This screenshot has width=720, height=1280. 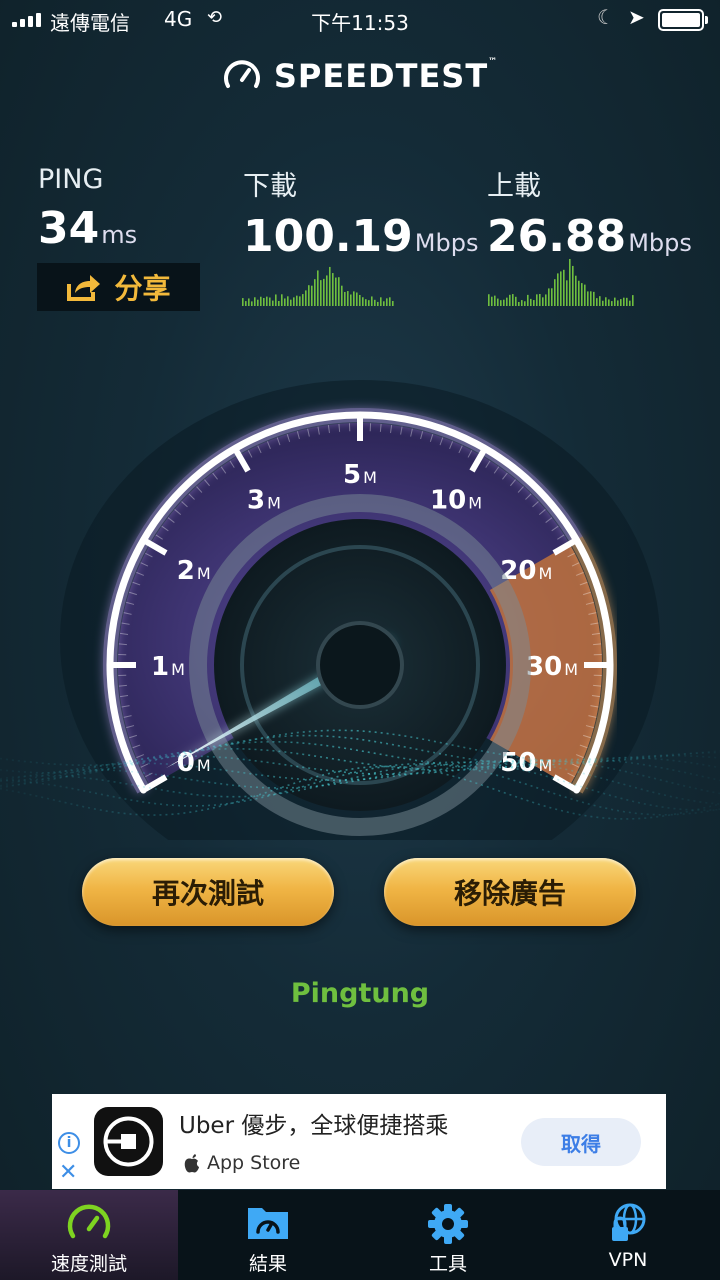 I want to click on share-icon, so click(x=84, y=288).